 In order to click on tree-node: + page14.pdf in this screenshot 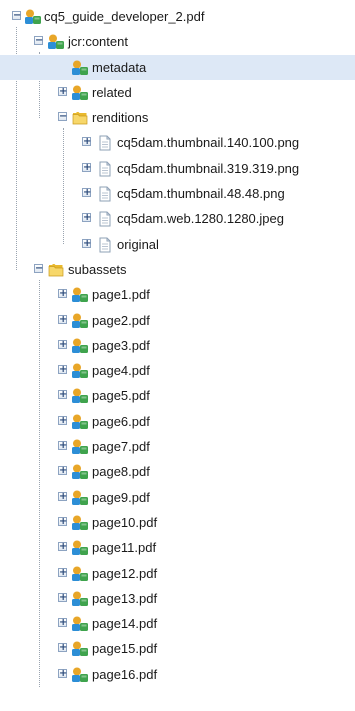, I will do `click(177, 623)`.